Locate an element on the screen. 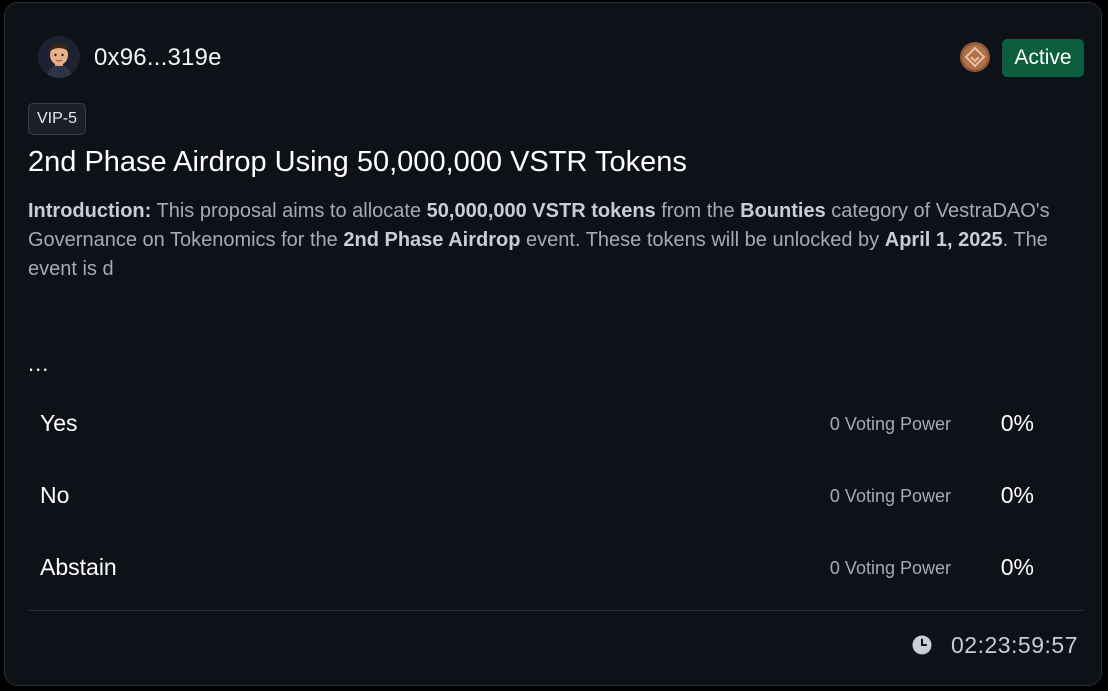 Image resolution: width=1108 pixels, height=691 pixels. proposal-id-tag: VIP-5 is located at coordinates (57, 119).